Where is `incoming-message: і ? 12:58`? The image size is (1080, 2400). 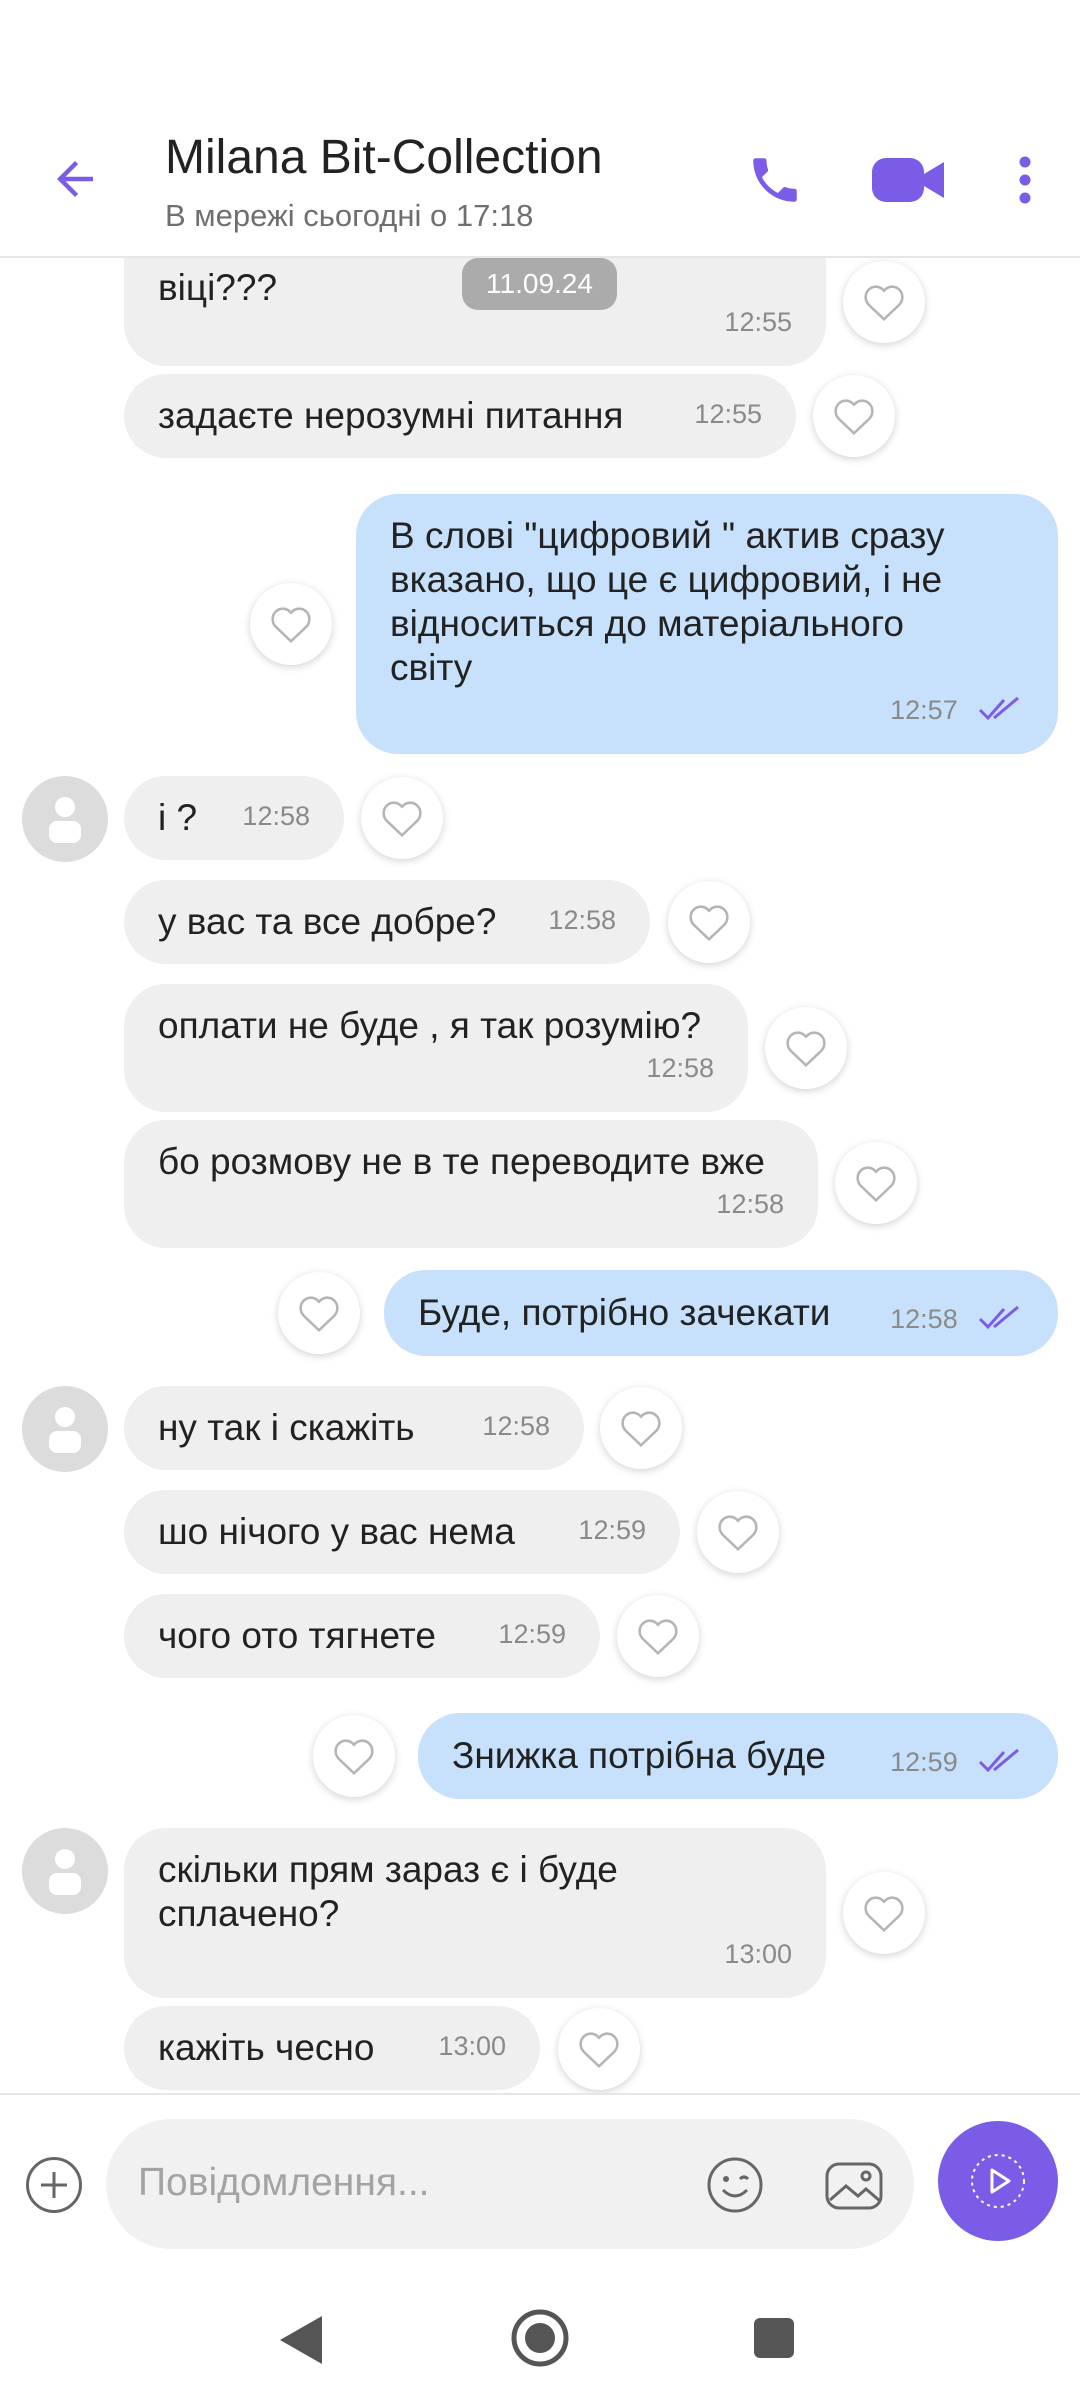 incoming-message: і ? 12:58 is located at coordinates (234, 818).